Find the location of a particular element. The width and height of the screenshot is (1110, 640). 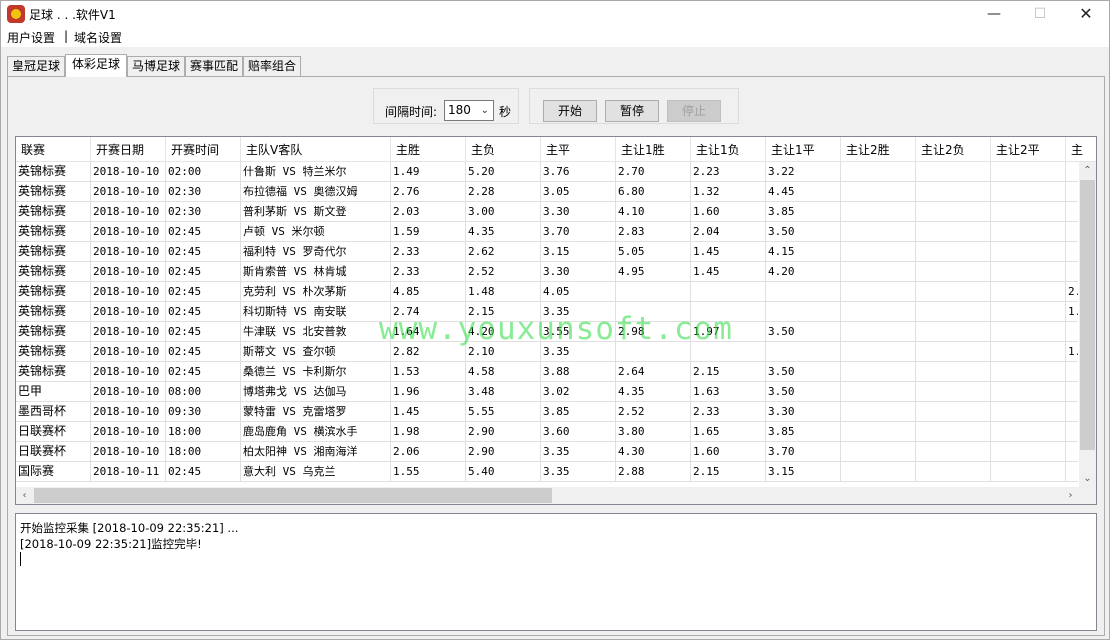

table-cell: 布拉德福 VS 奥德汉姆 is located at coordinates (316, 192).